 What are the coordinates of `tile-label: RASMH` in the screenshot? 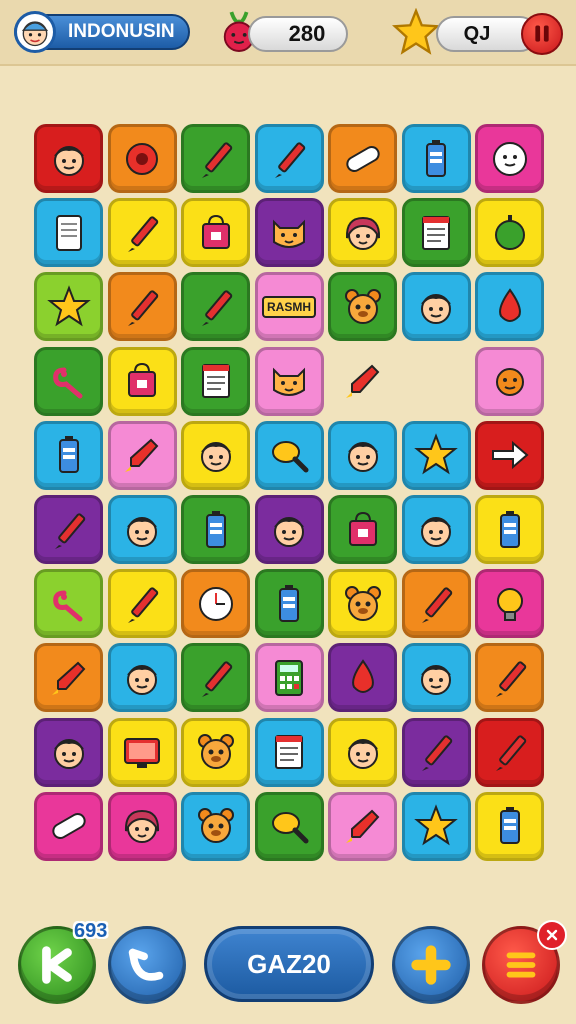 It's located at (289, 306).